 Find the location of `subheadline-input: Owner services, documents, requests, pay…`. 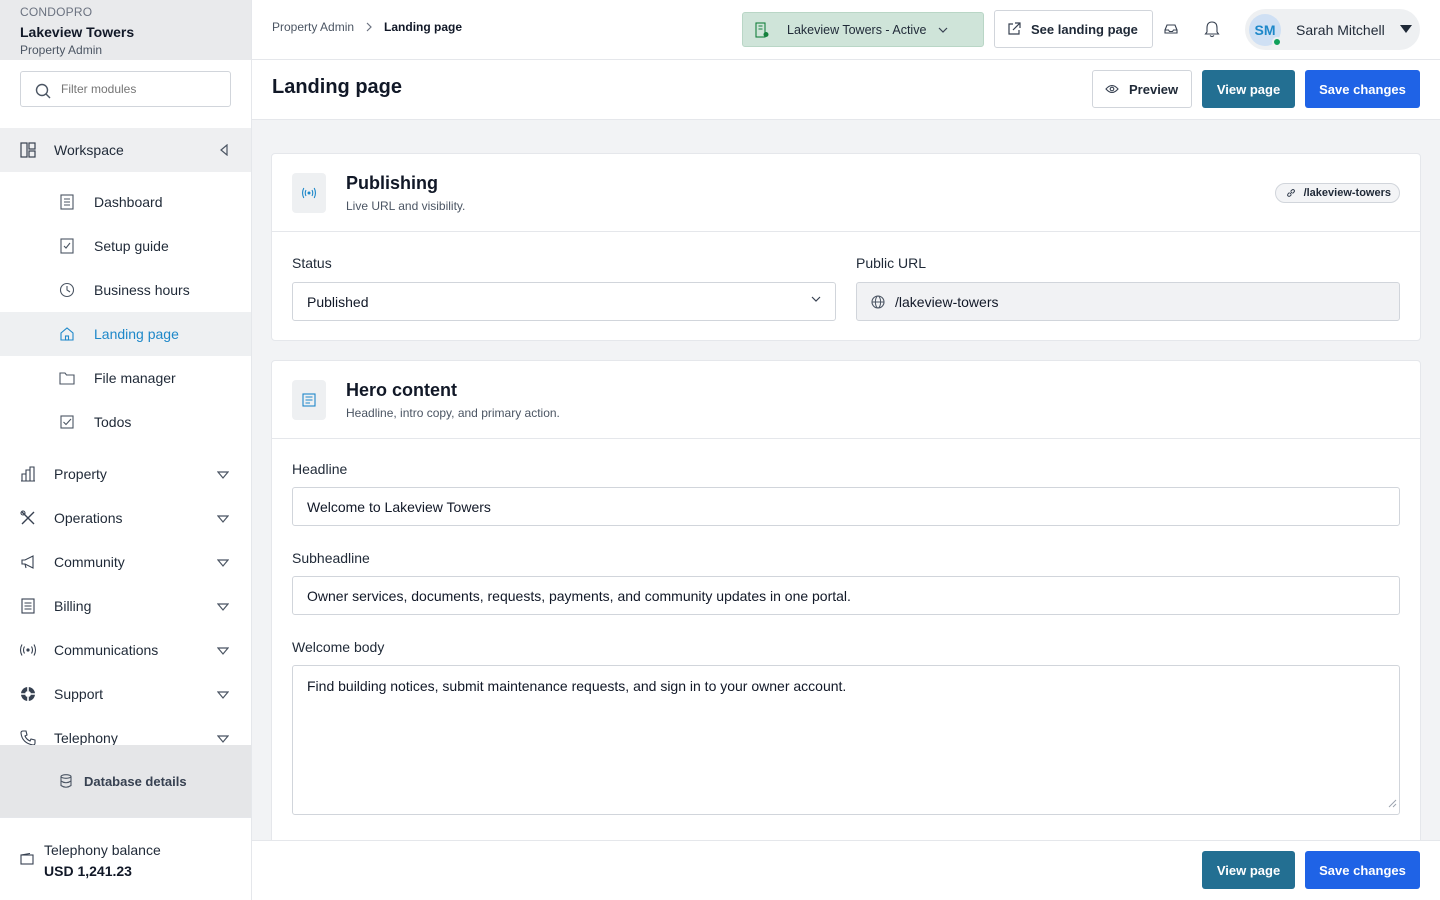

subheadline-input: Owner services, documents, requests, pay… is located at coordinates (846, 595).